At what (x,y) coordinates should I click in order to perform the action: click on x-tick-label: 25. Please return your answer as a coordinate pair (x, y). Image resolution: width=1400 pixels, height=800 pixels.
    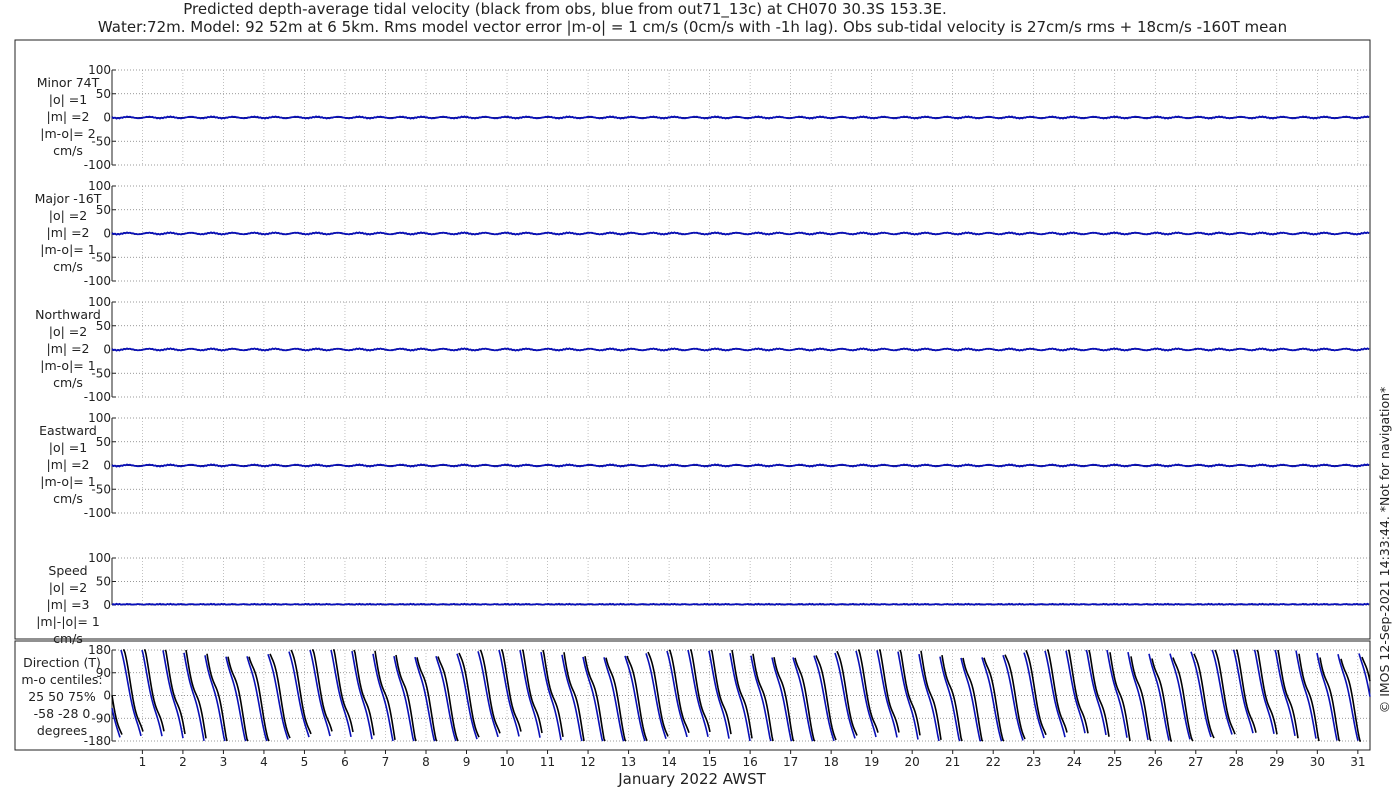
    Looking at the image, I should click on (1114, 762).